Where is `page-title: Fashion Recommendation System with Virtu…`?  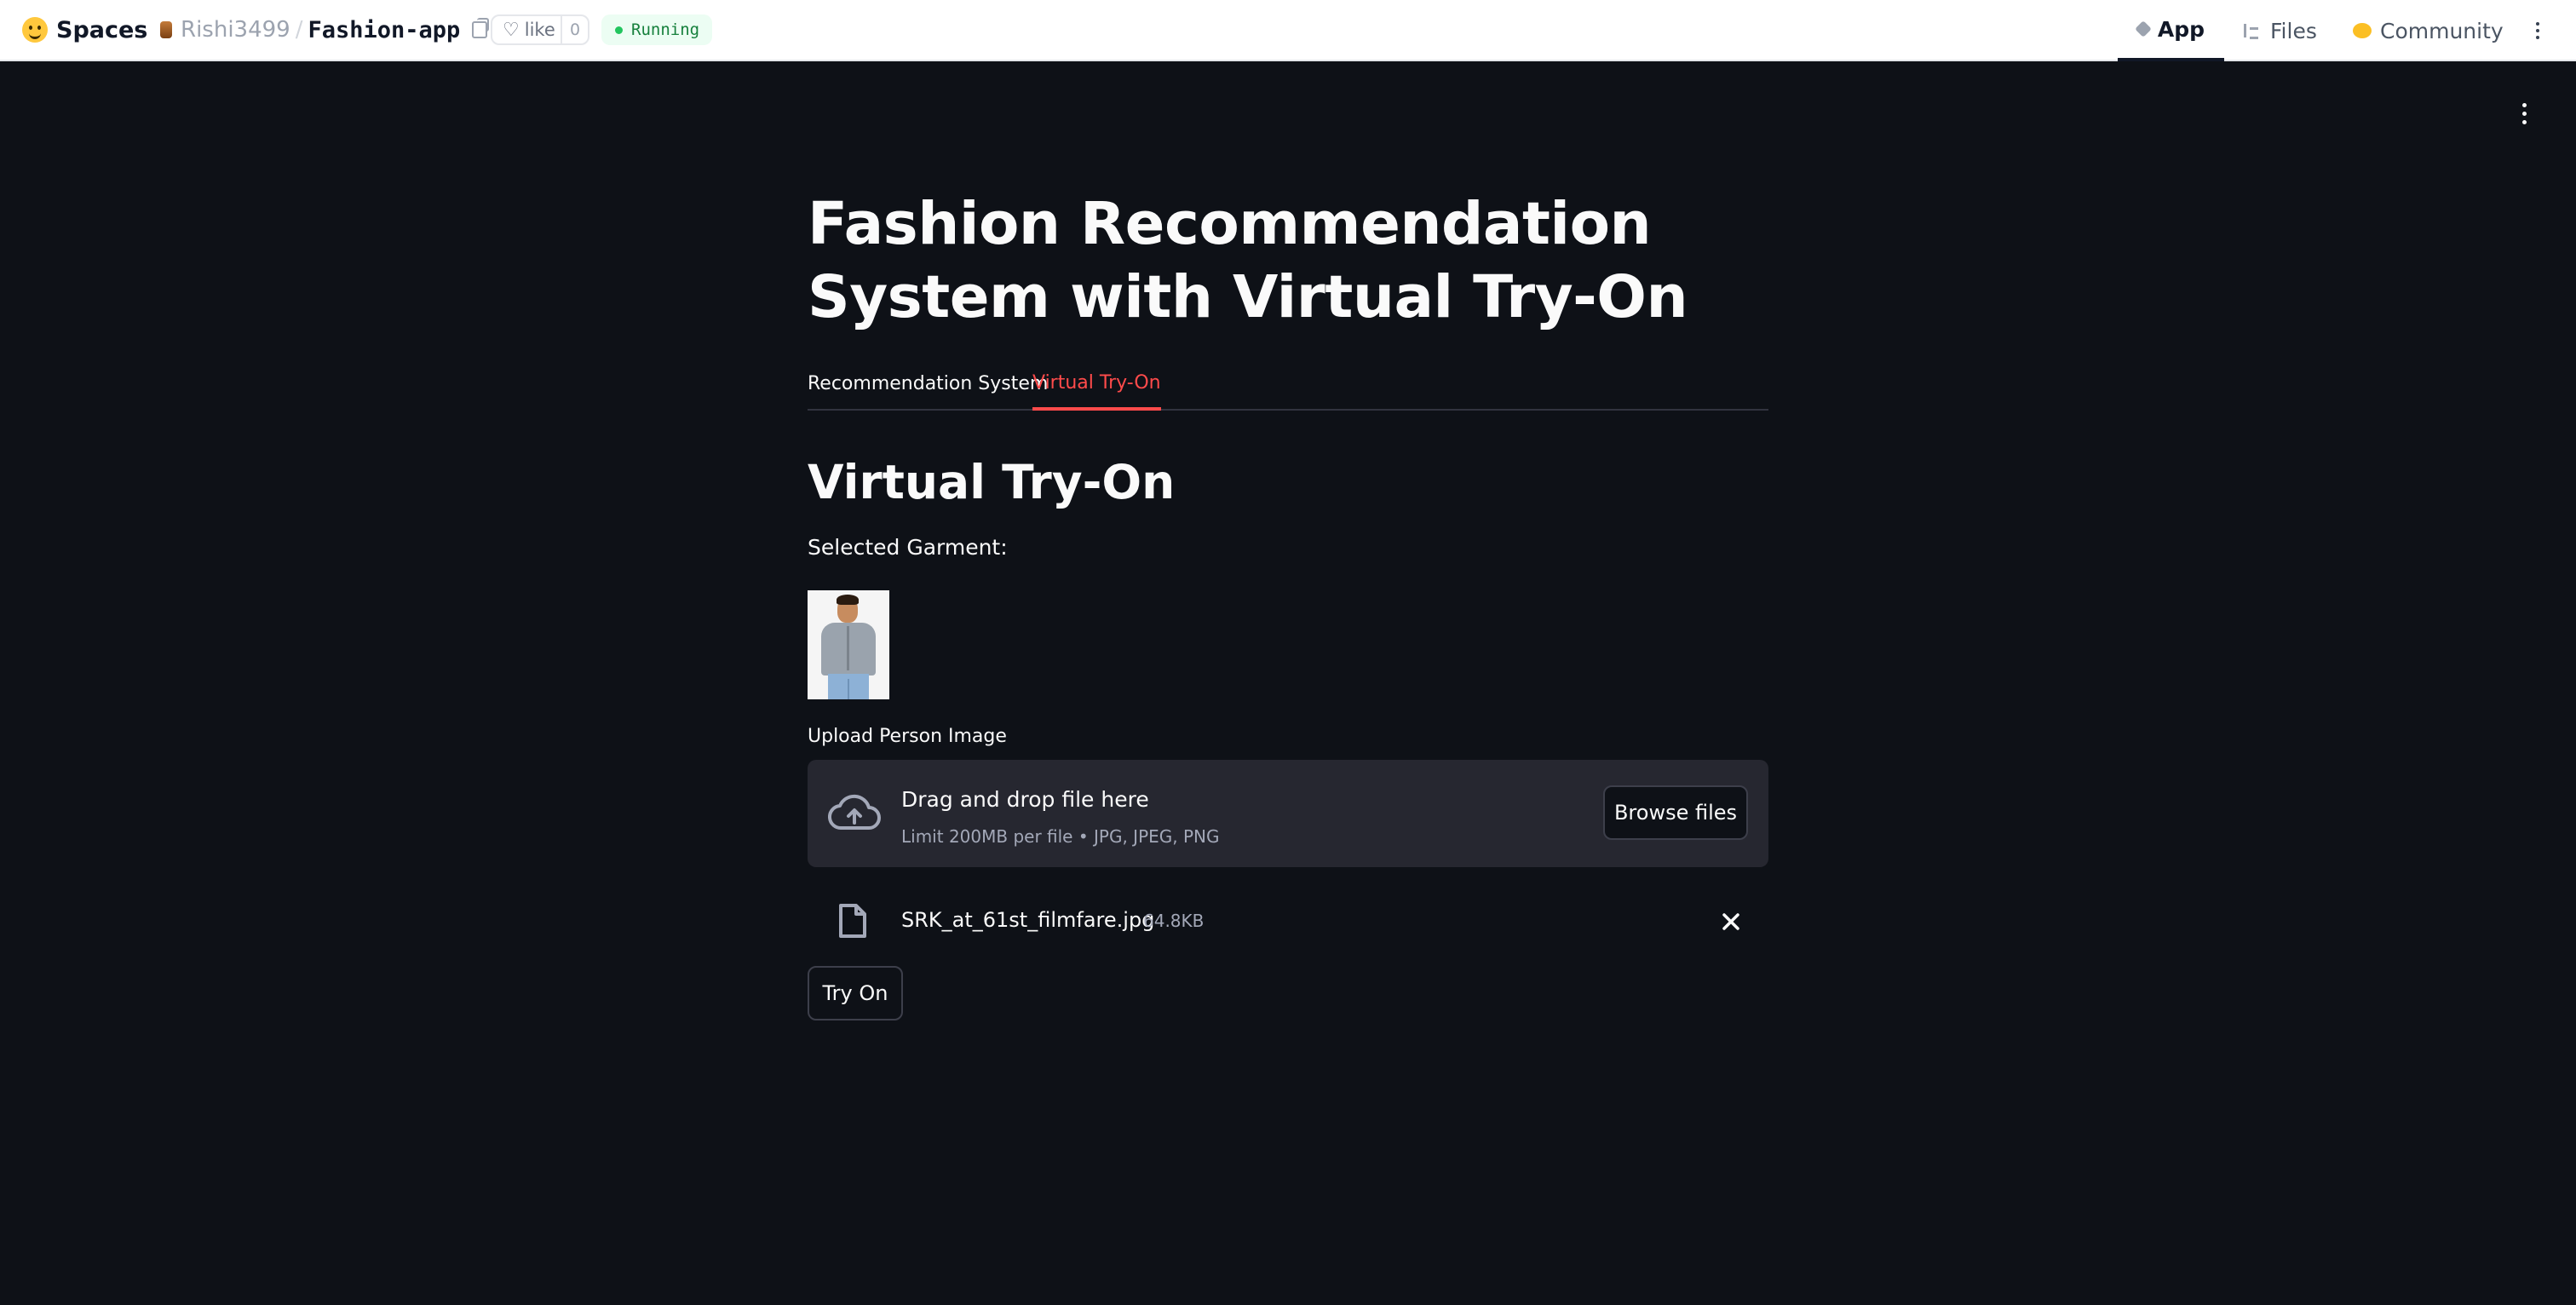
page-title: Fashion Recommendation System with Virtu… is located at coordinates (1248, 260).